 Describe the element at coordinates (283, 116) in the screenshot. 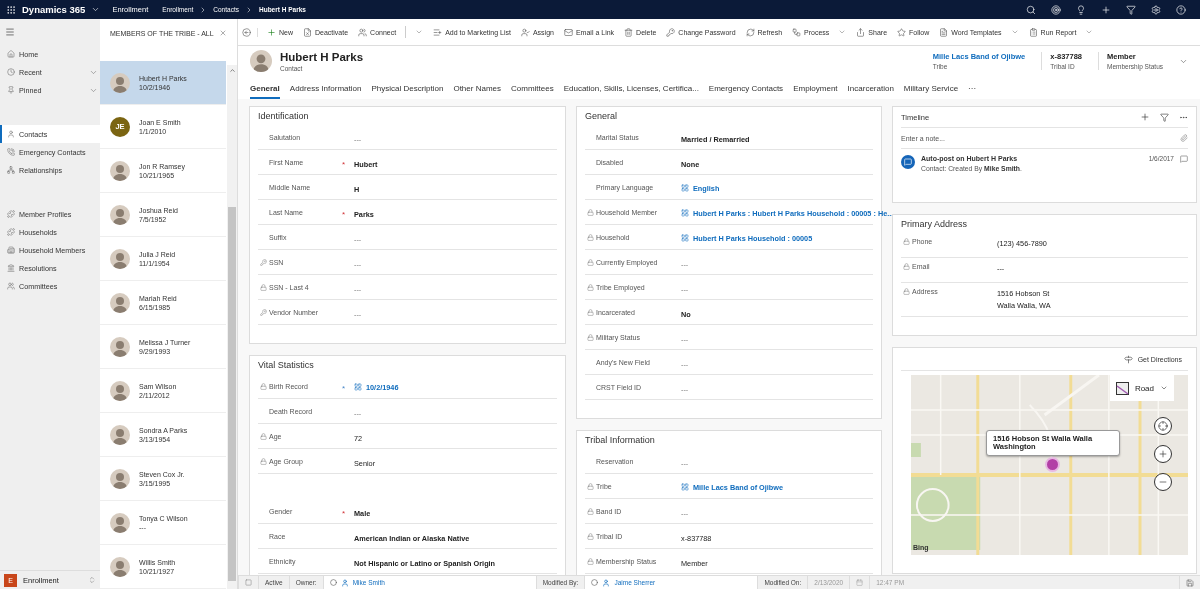

I see `section-title: Identification` at that location.